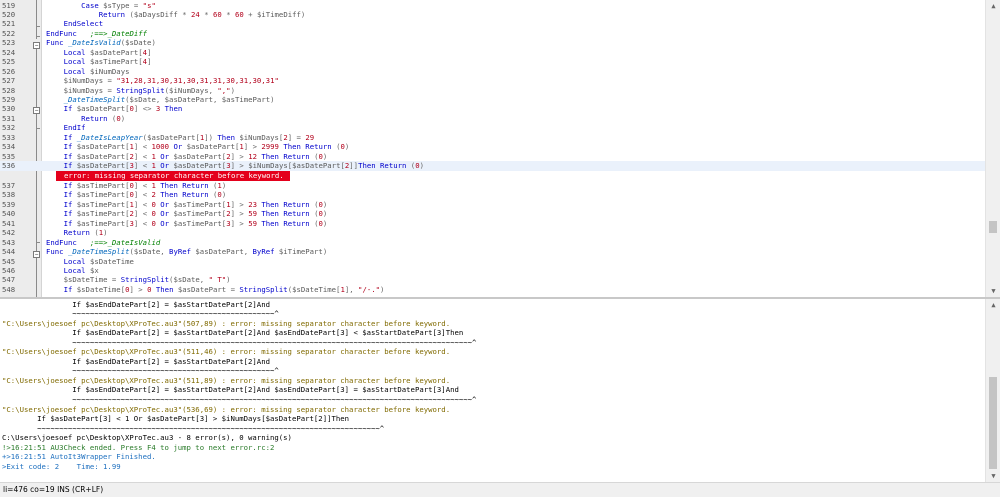 The image size is (1000, 497). What do you see at coordinates (252, 156) in the screenshot?
I see `code-token: 12` at bounding box center [252, 156].